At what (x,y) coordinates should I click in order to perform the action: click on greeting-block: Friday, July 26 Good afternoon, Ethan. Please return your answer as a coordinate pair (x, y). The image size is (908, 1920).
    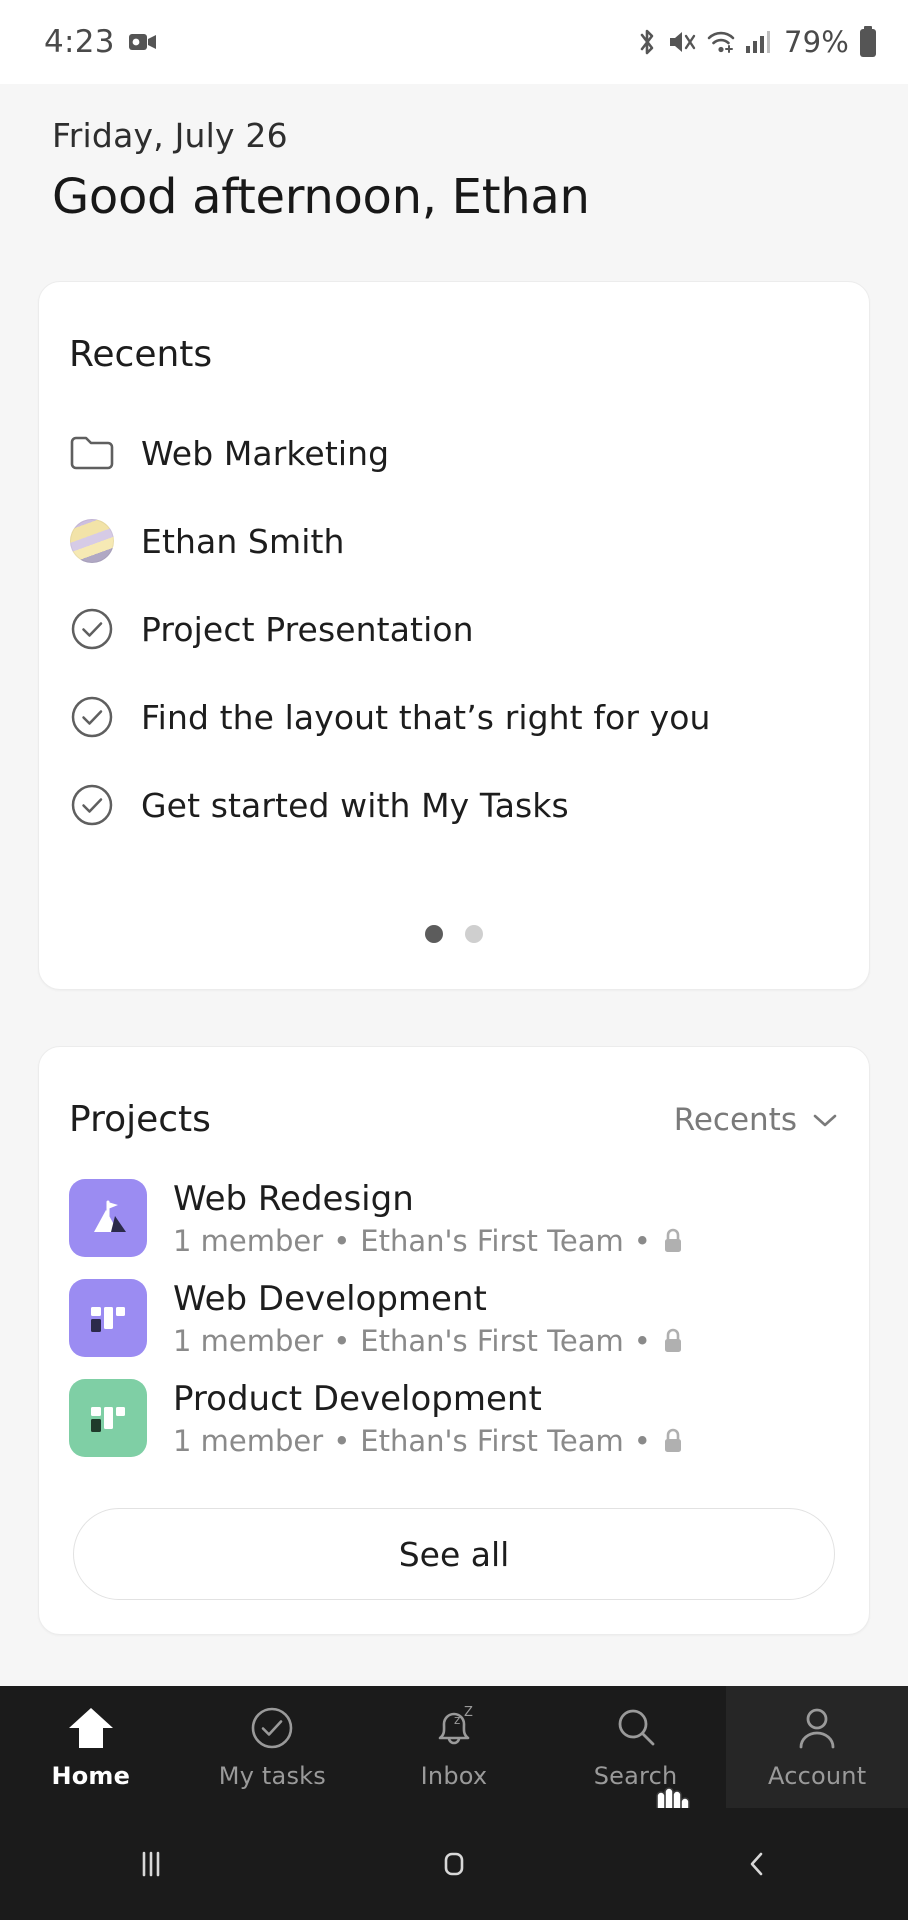
    Looking at the image, I should click on (454, 154).